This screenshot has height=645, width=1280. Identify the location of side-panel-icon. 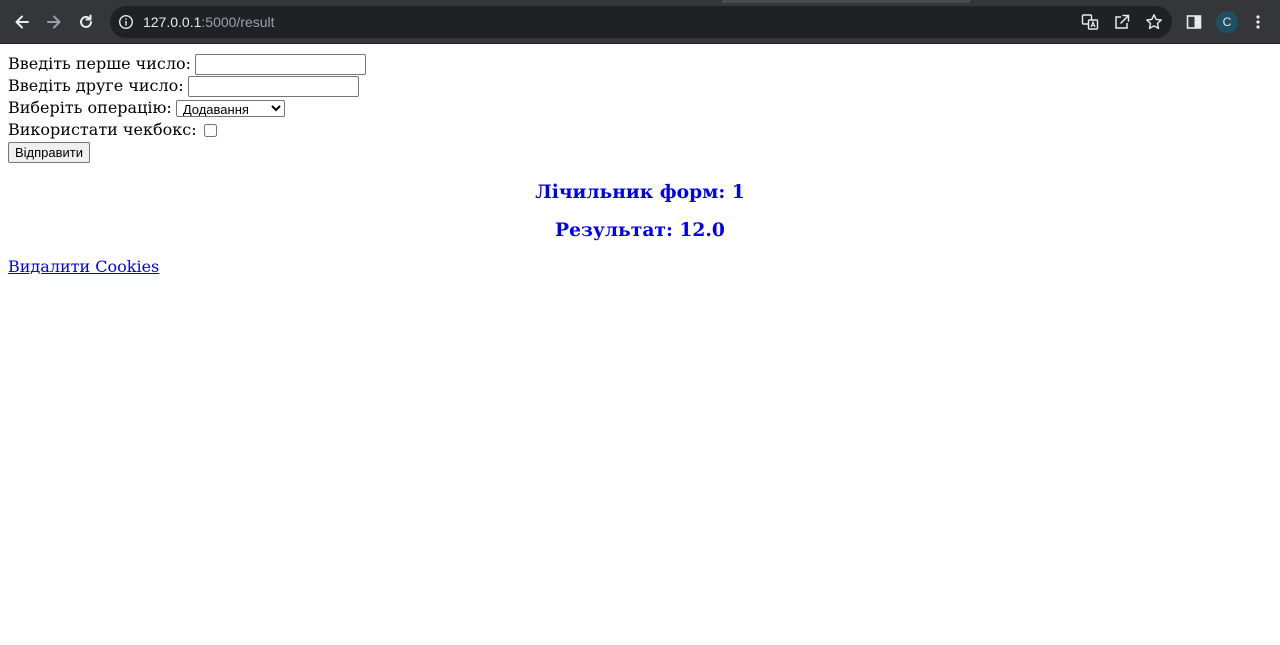
(1194, 22).